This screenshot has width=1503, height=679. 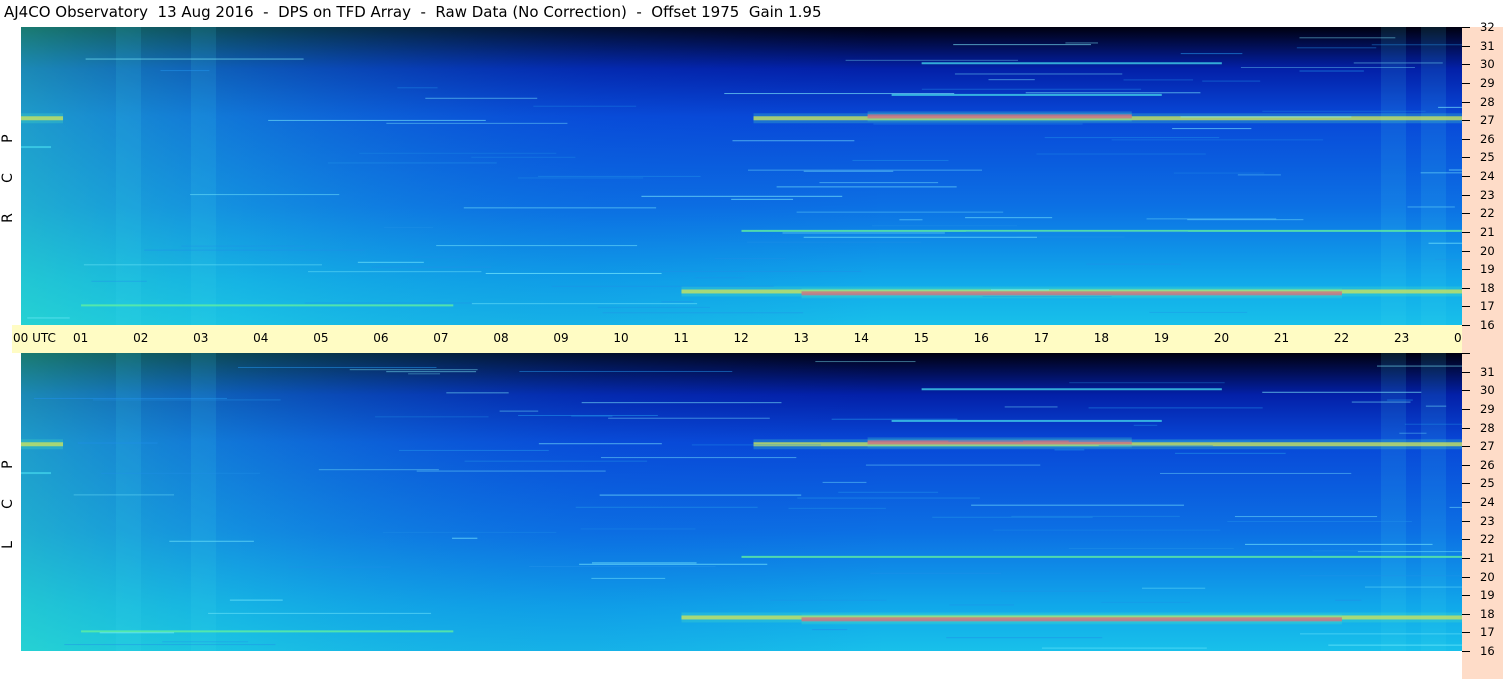 What do you see at coordinates (921, 338) in the screenshot?
I see `time-tick-15: 15` at bounding box center [921, 338].